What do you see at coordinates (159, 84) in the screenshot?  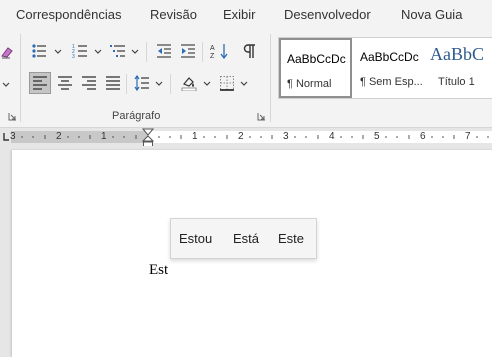 I see `line-spacing-dropdown-icon` at bounding box center [159, 84].